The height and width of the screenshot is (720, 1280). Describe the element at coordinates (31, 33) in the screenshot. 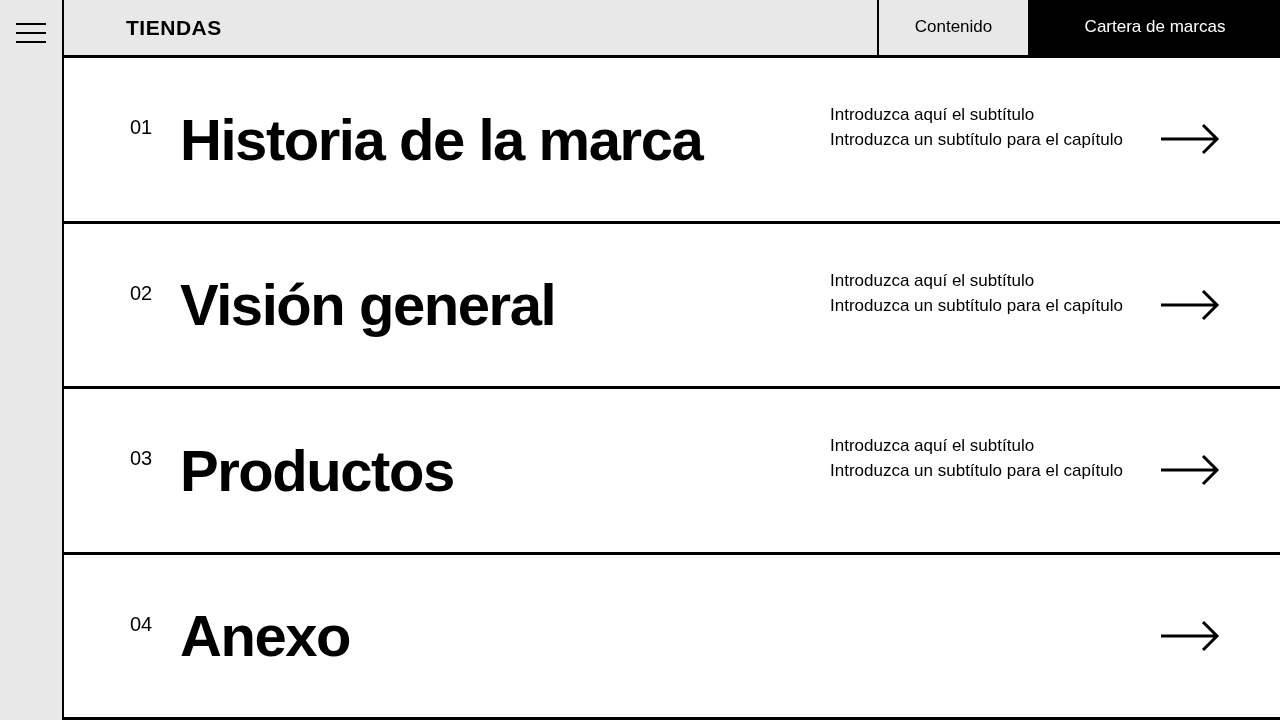

I see `menu-icon` at that location.